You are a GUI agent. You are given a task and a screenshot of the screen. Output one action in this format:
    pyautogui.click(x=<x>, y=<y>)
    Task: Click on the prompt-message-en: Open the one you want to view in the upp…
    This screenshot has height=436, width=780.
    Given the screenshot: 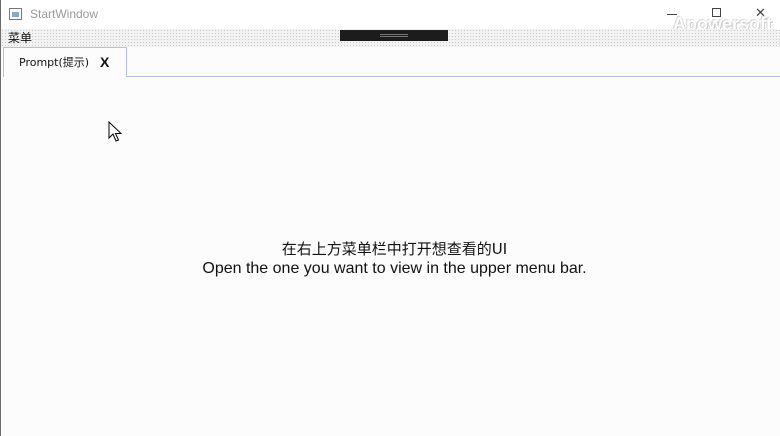 What is the action you would take?
    pyautogui.click(x=394, y=268)
    